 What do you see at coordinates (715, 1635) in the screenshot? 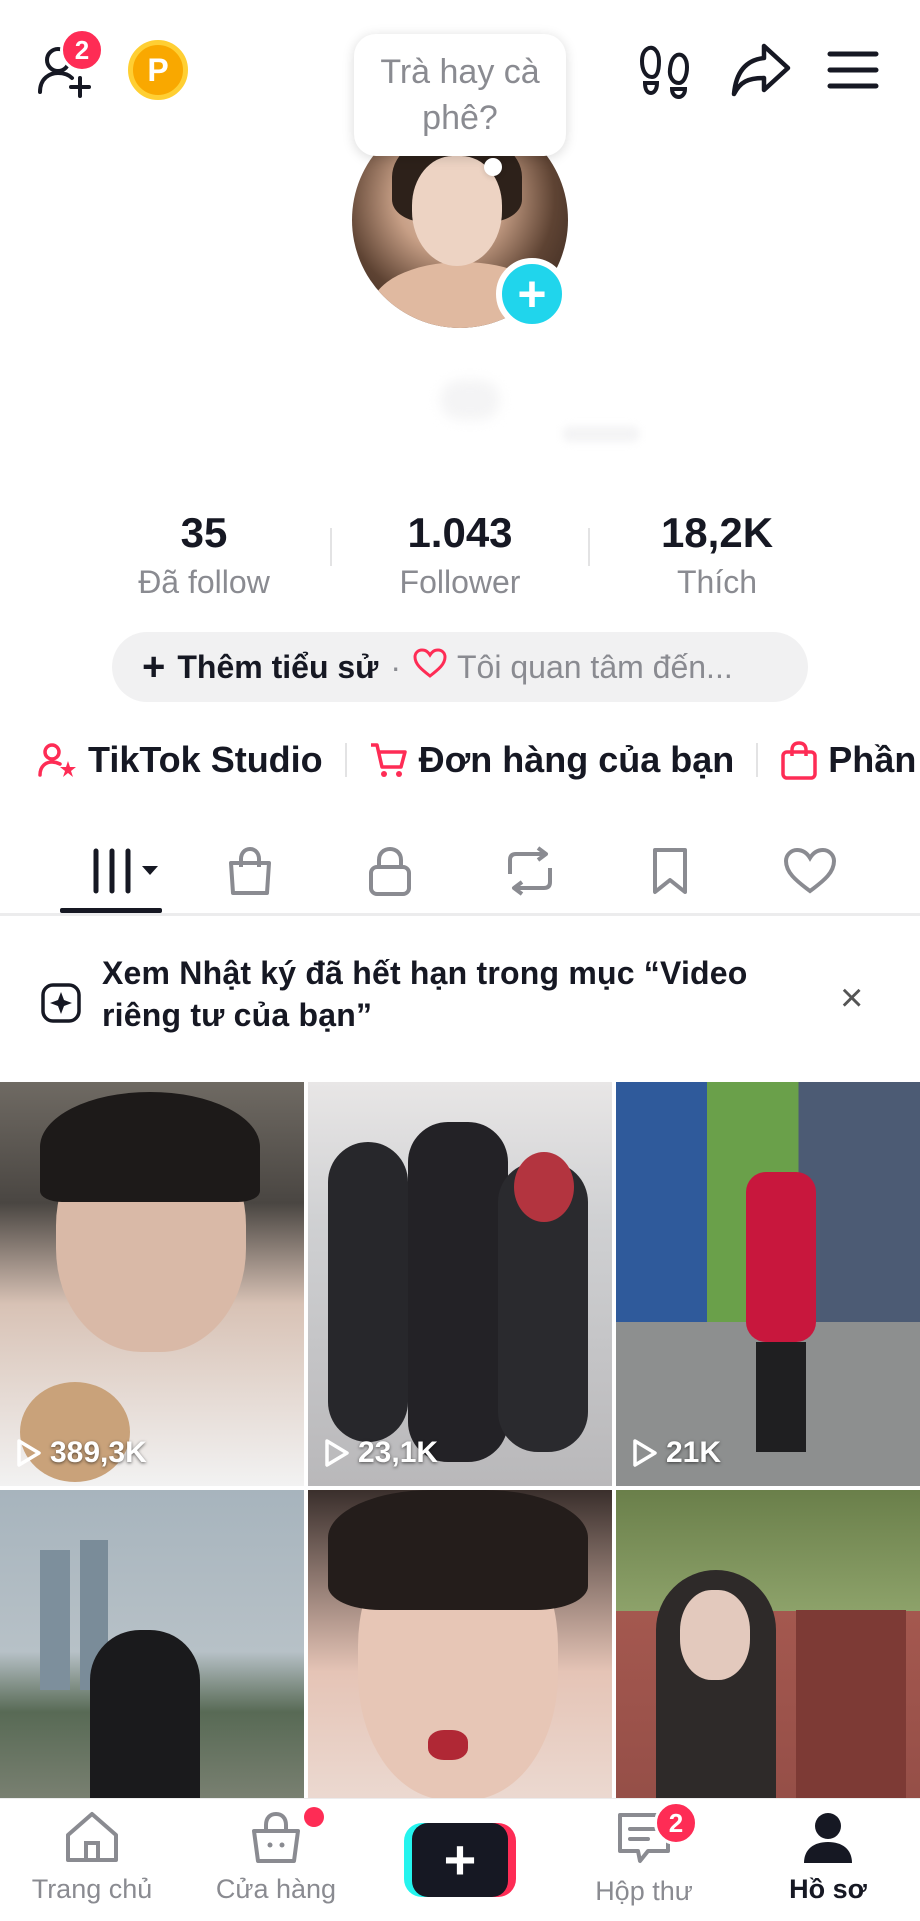
I see `thumb-face` at bounding box center [715, 1635].